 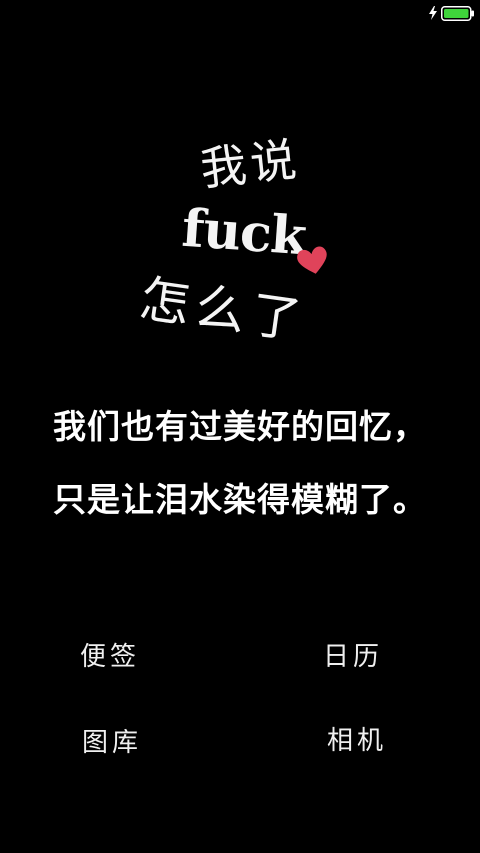 I want to click on wallpaper-line-3: 怎么了, so click(x=223, y=310).